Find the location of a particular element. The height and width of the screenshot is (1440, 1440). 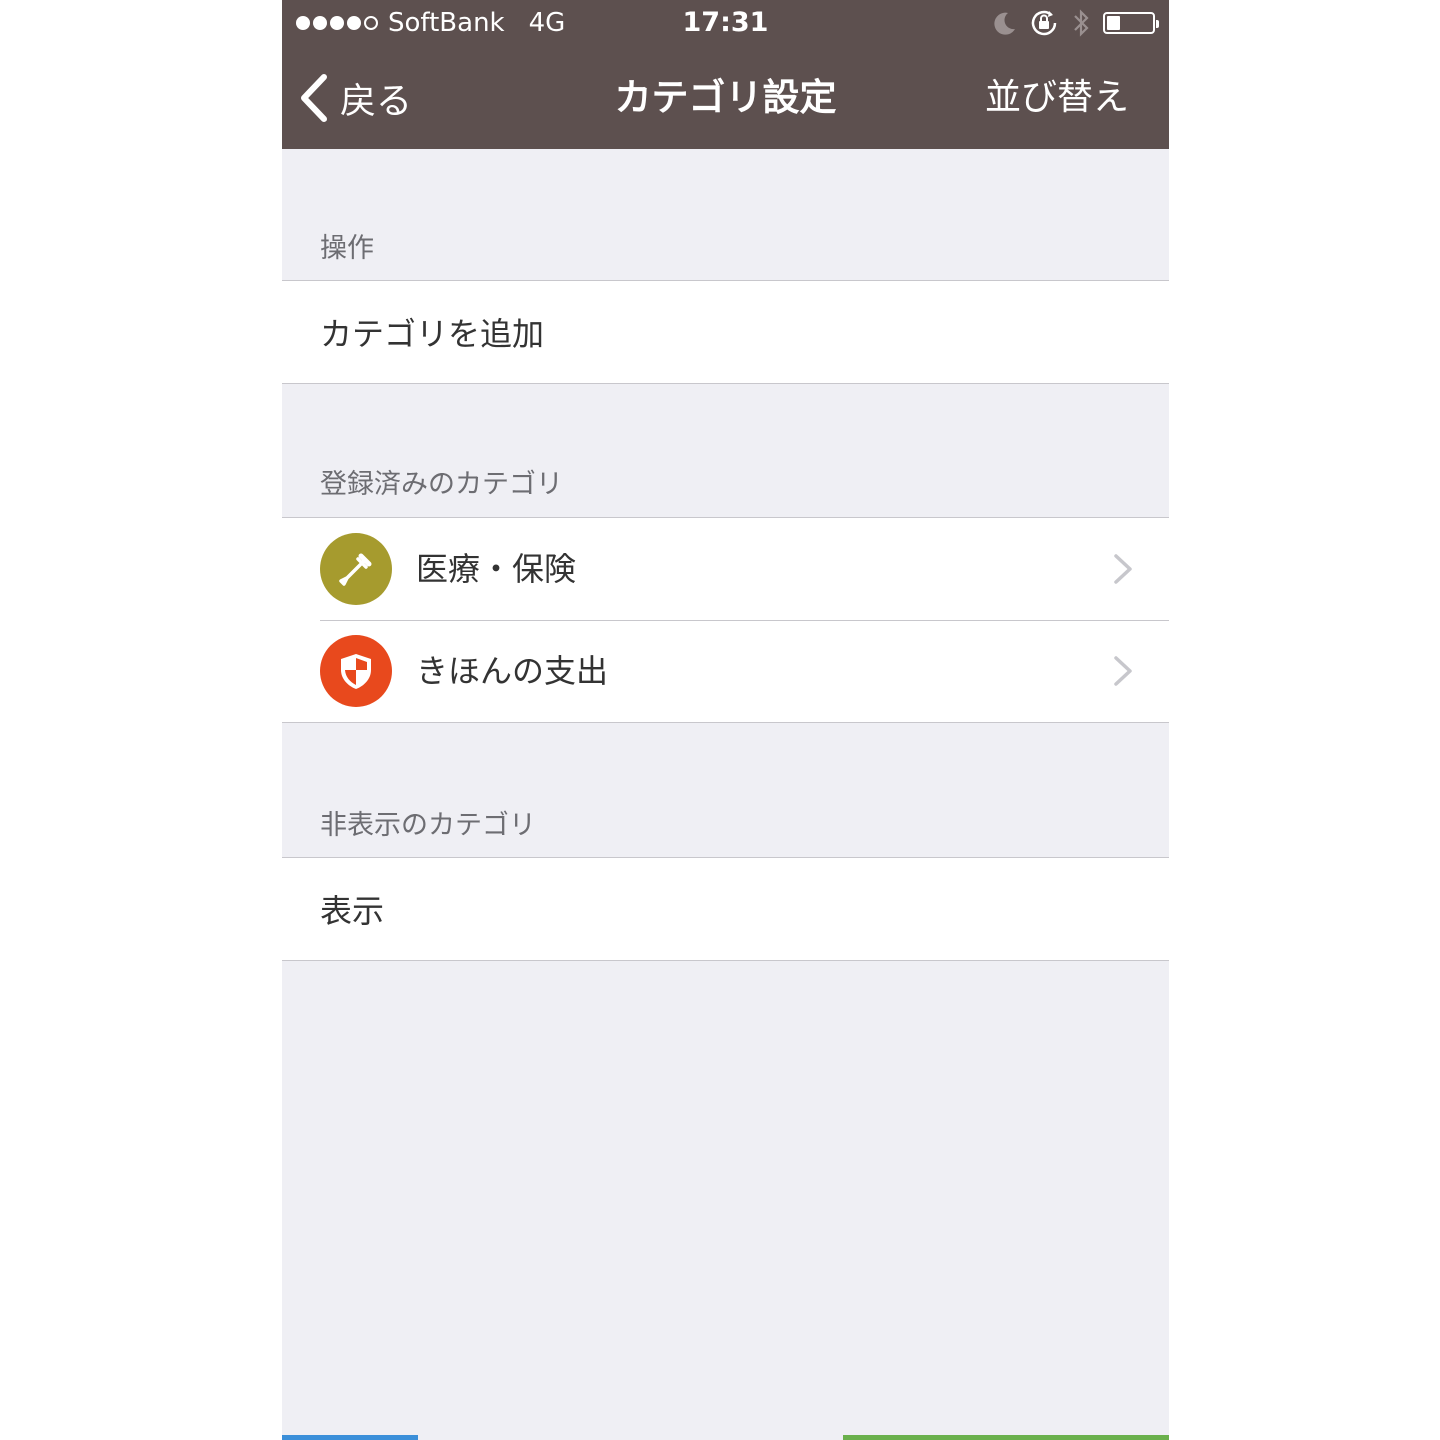

hidden-categories-group: 表示 is located at coordinates (725, 909).